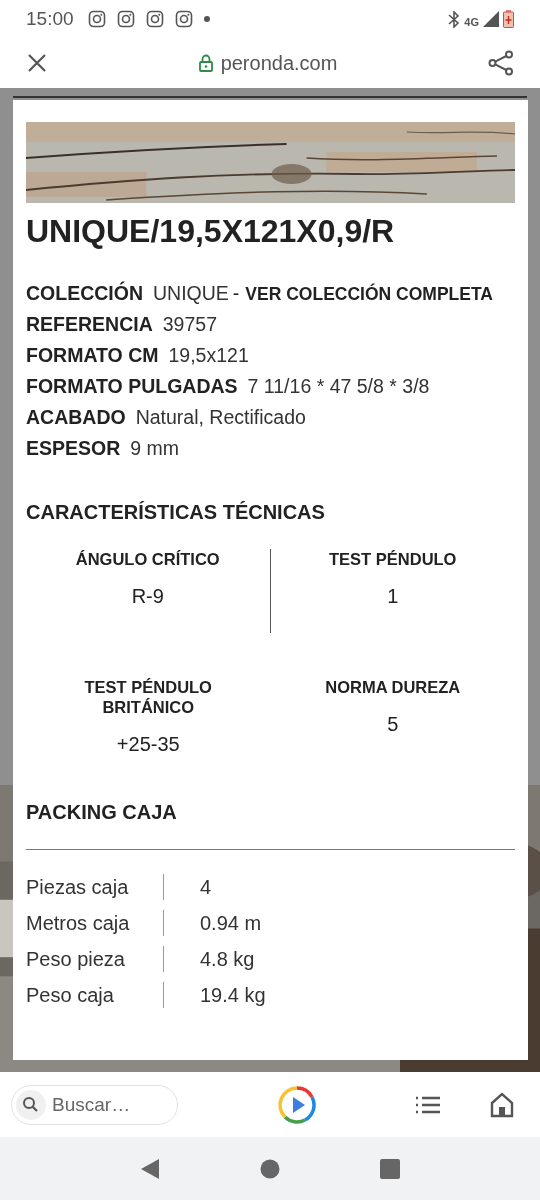 The height and width of the screenshot is (1200, 540). Describe the element at coordinates (393, 687) in the screenshot. I see `feature-label: NORMA DUREZA` at that location.